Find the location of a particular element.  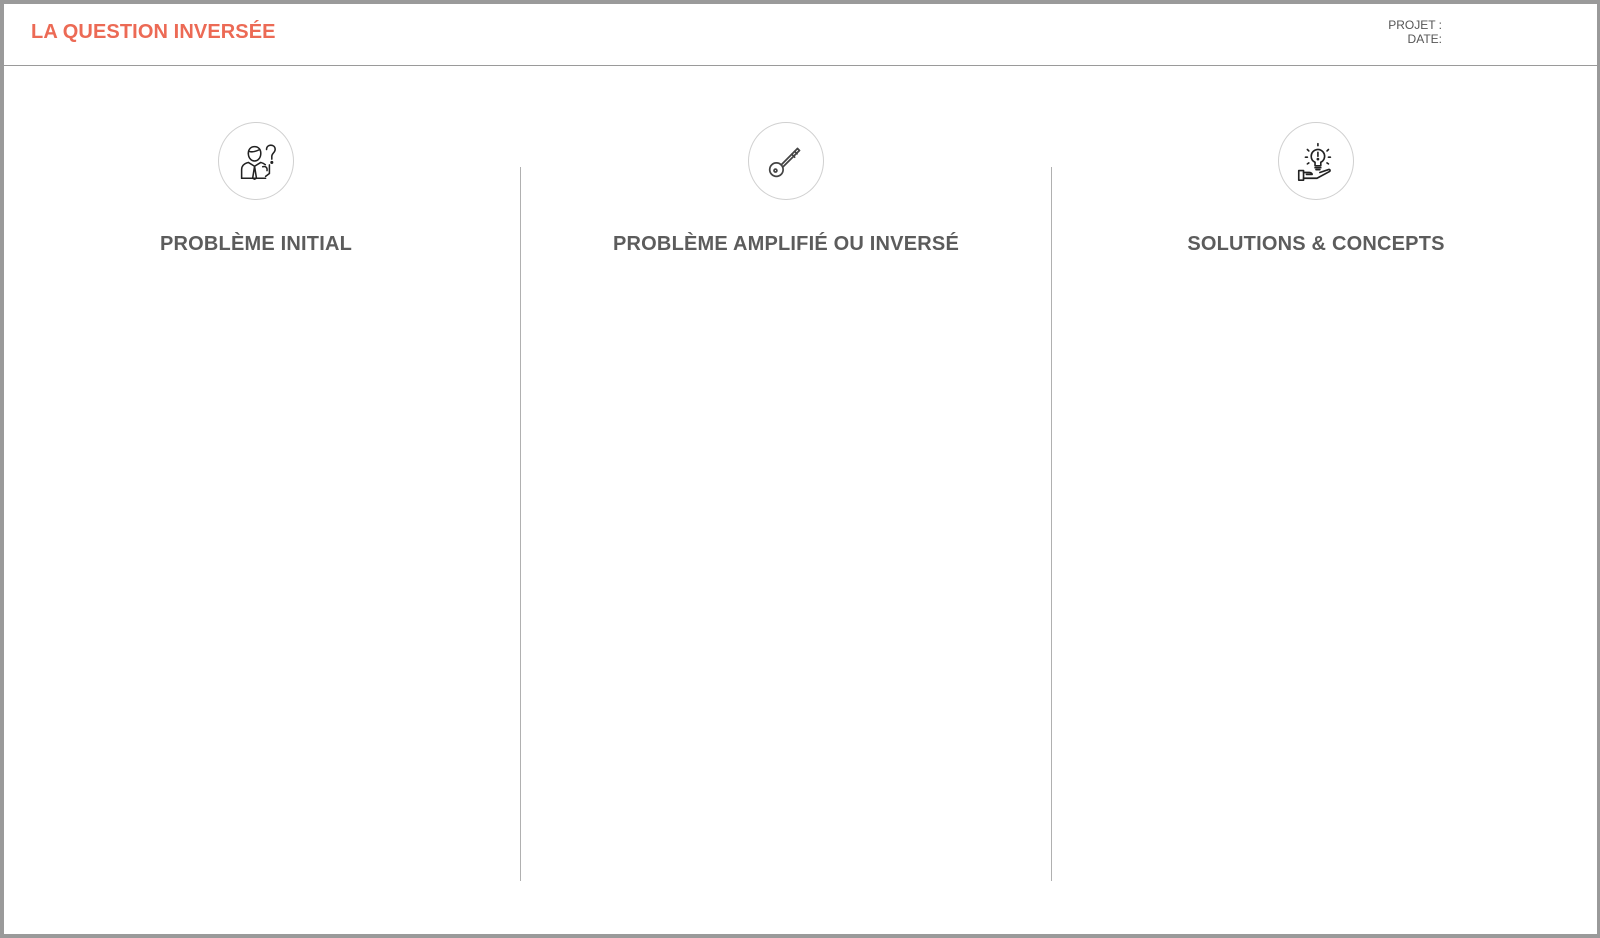

date-label: DATE: is located at coordinates (1424, 39).